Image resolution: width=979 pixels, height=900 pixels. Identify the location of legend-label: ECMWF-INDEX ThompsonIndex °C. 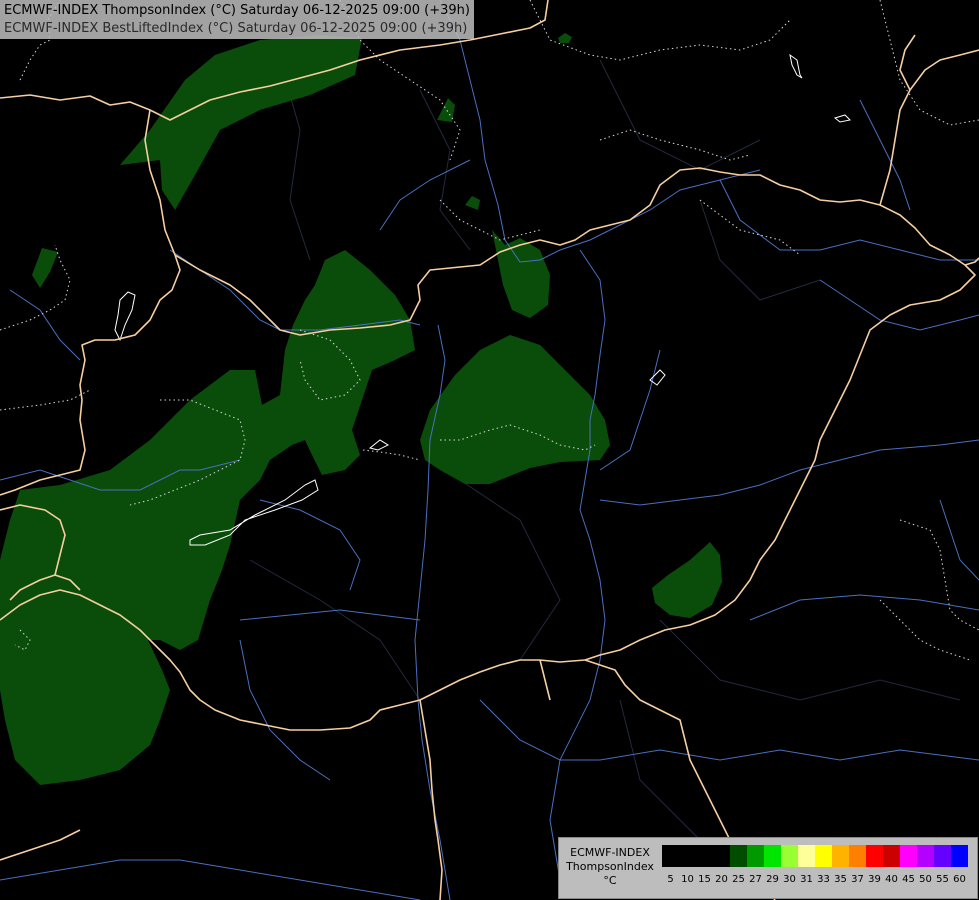
(610, 867).